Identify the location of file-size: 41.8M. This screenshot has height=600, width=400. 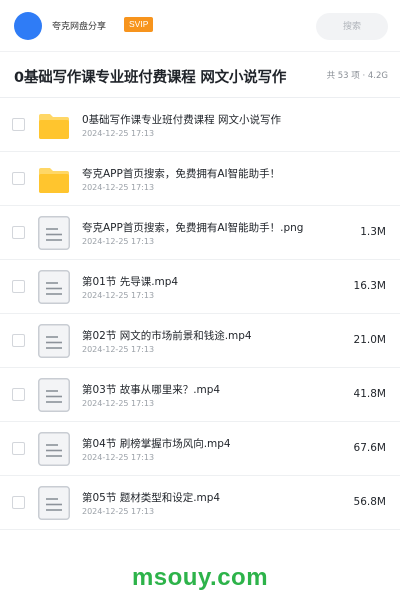
(369, 394).